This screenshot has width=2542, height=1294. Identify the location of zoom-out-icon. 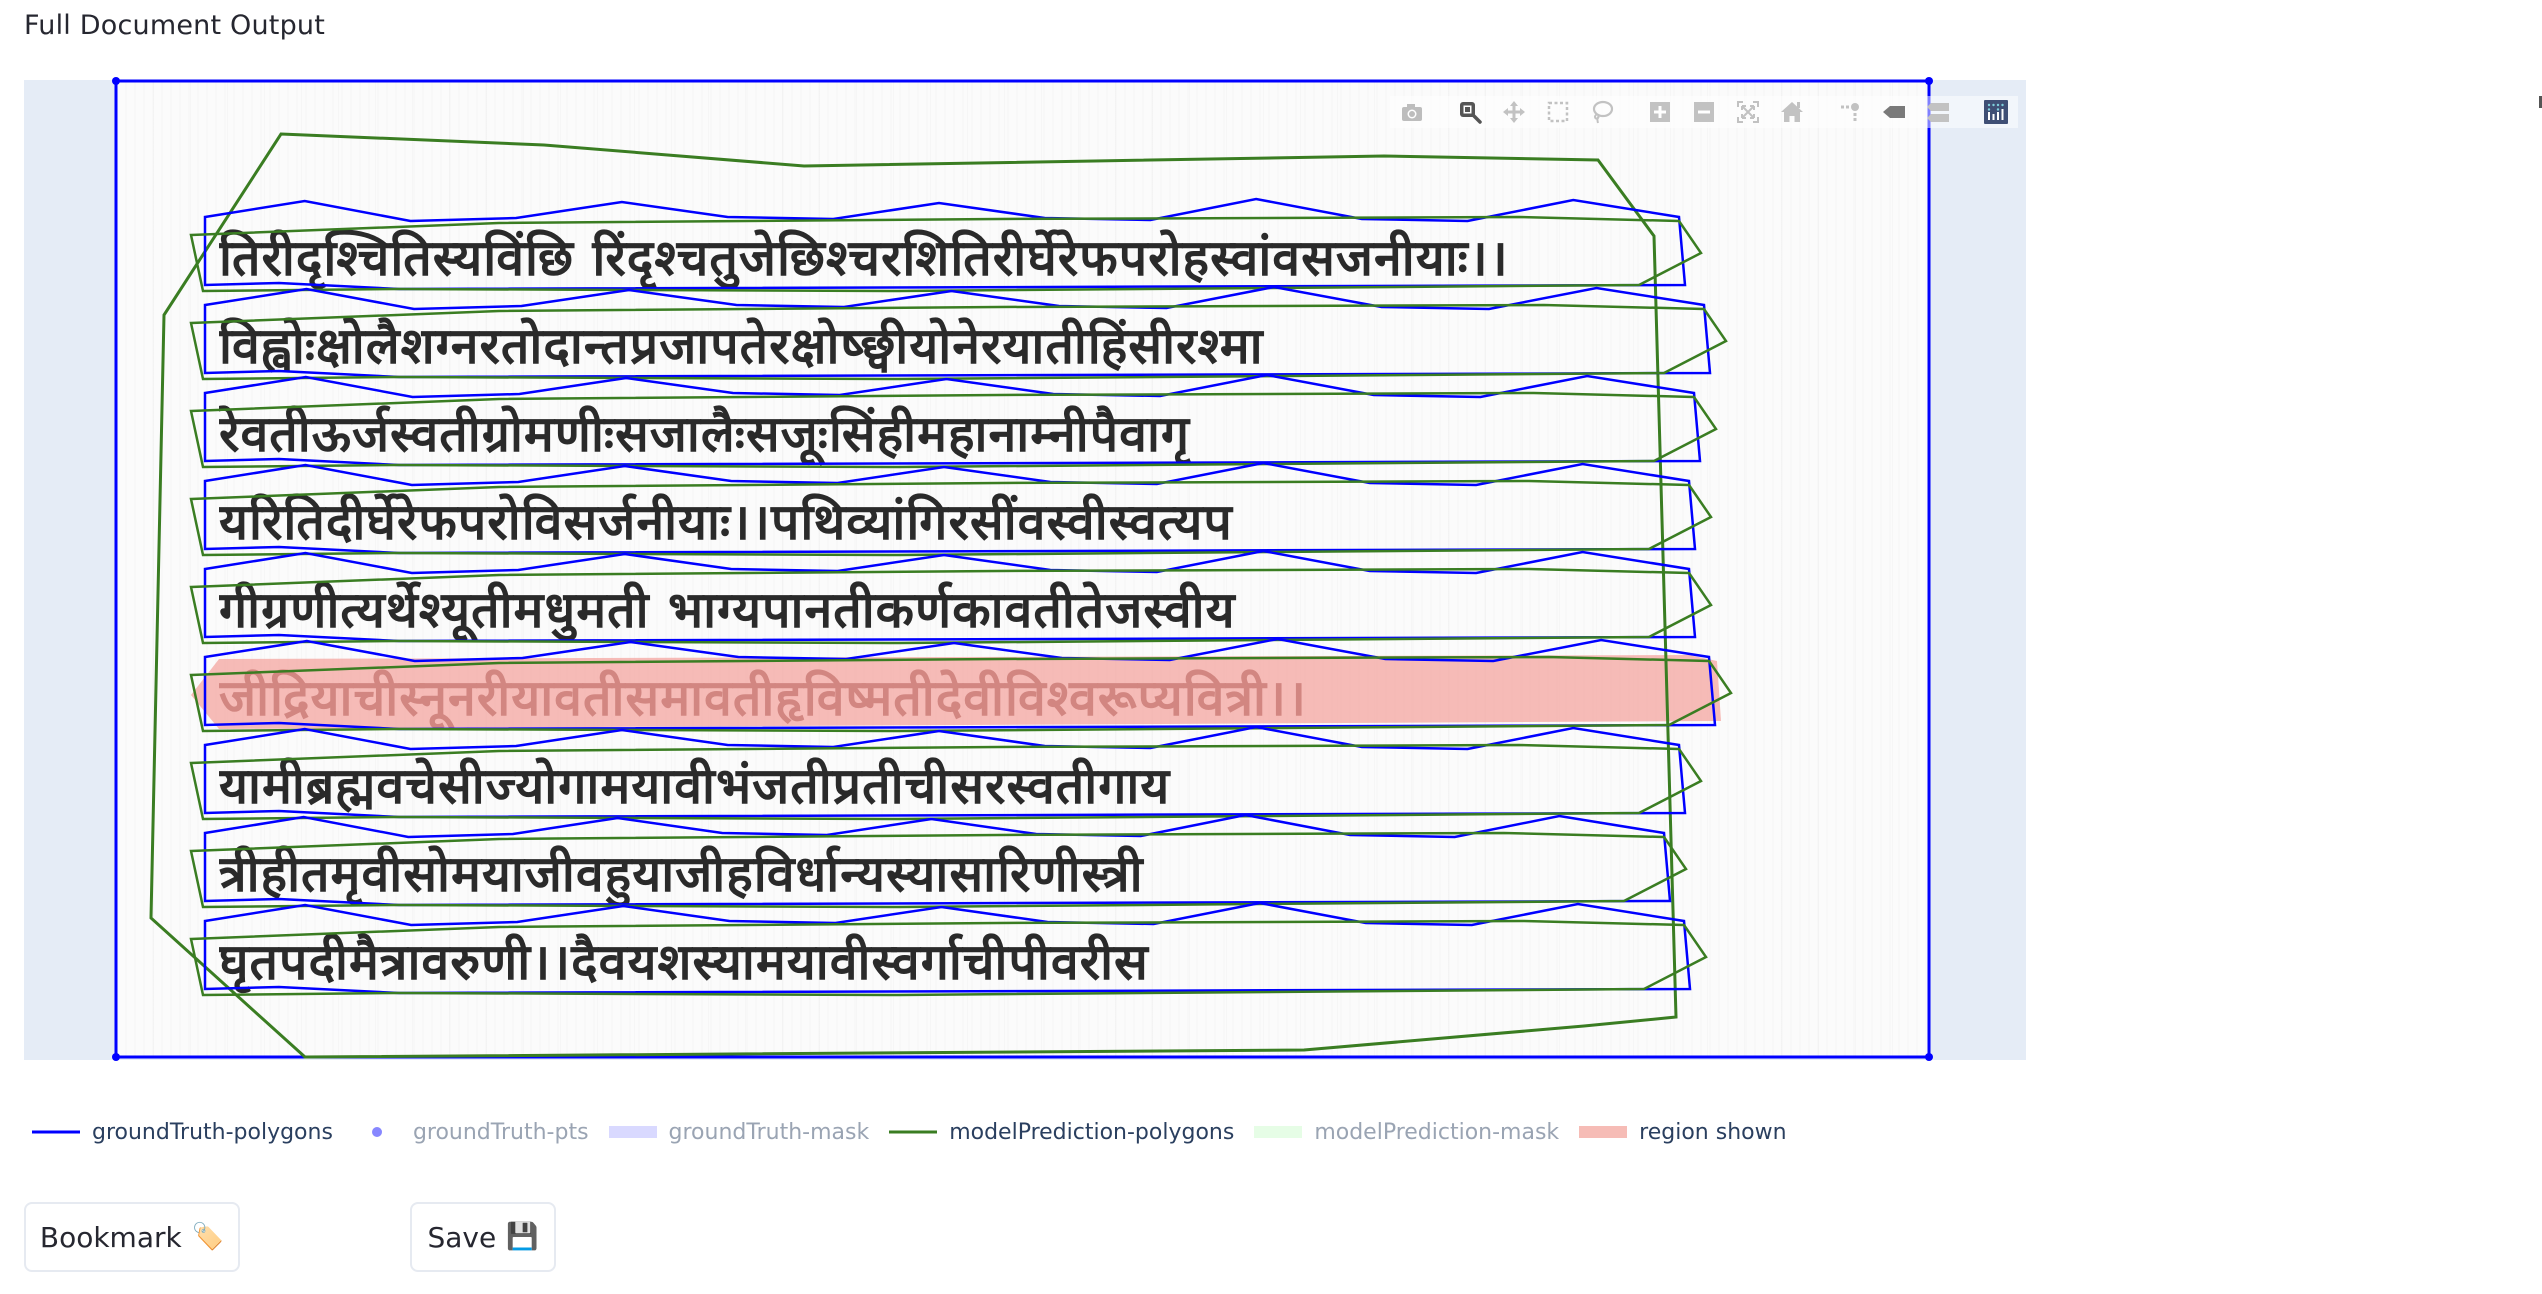
(1704, 112).